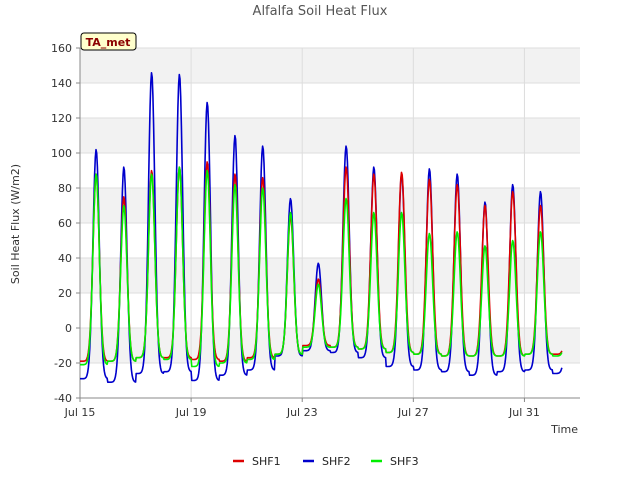 Image resolution: width=640 pixels, height=480 pixels. Describe the element at coordinates (564, 429) in the screenshot. I see `x-axis-label: Time` at that location.